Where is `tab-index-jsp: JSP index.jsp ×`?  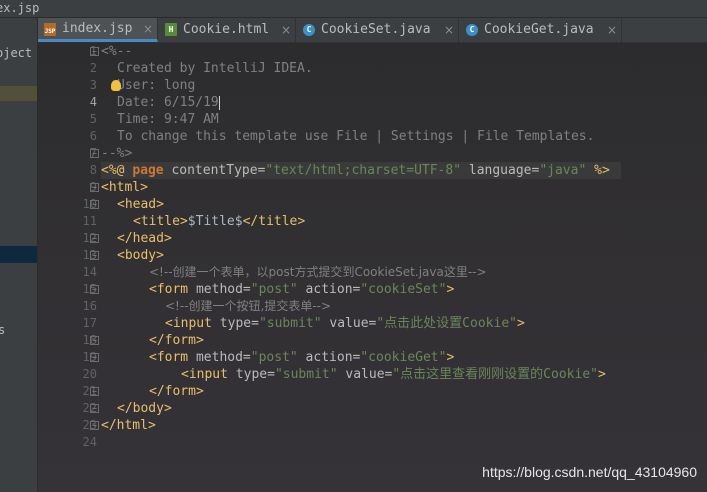
tab-index-jsp: JSP index.jsp × is located at coordinates (98, 30).